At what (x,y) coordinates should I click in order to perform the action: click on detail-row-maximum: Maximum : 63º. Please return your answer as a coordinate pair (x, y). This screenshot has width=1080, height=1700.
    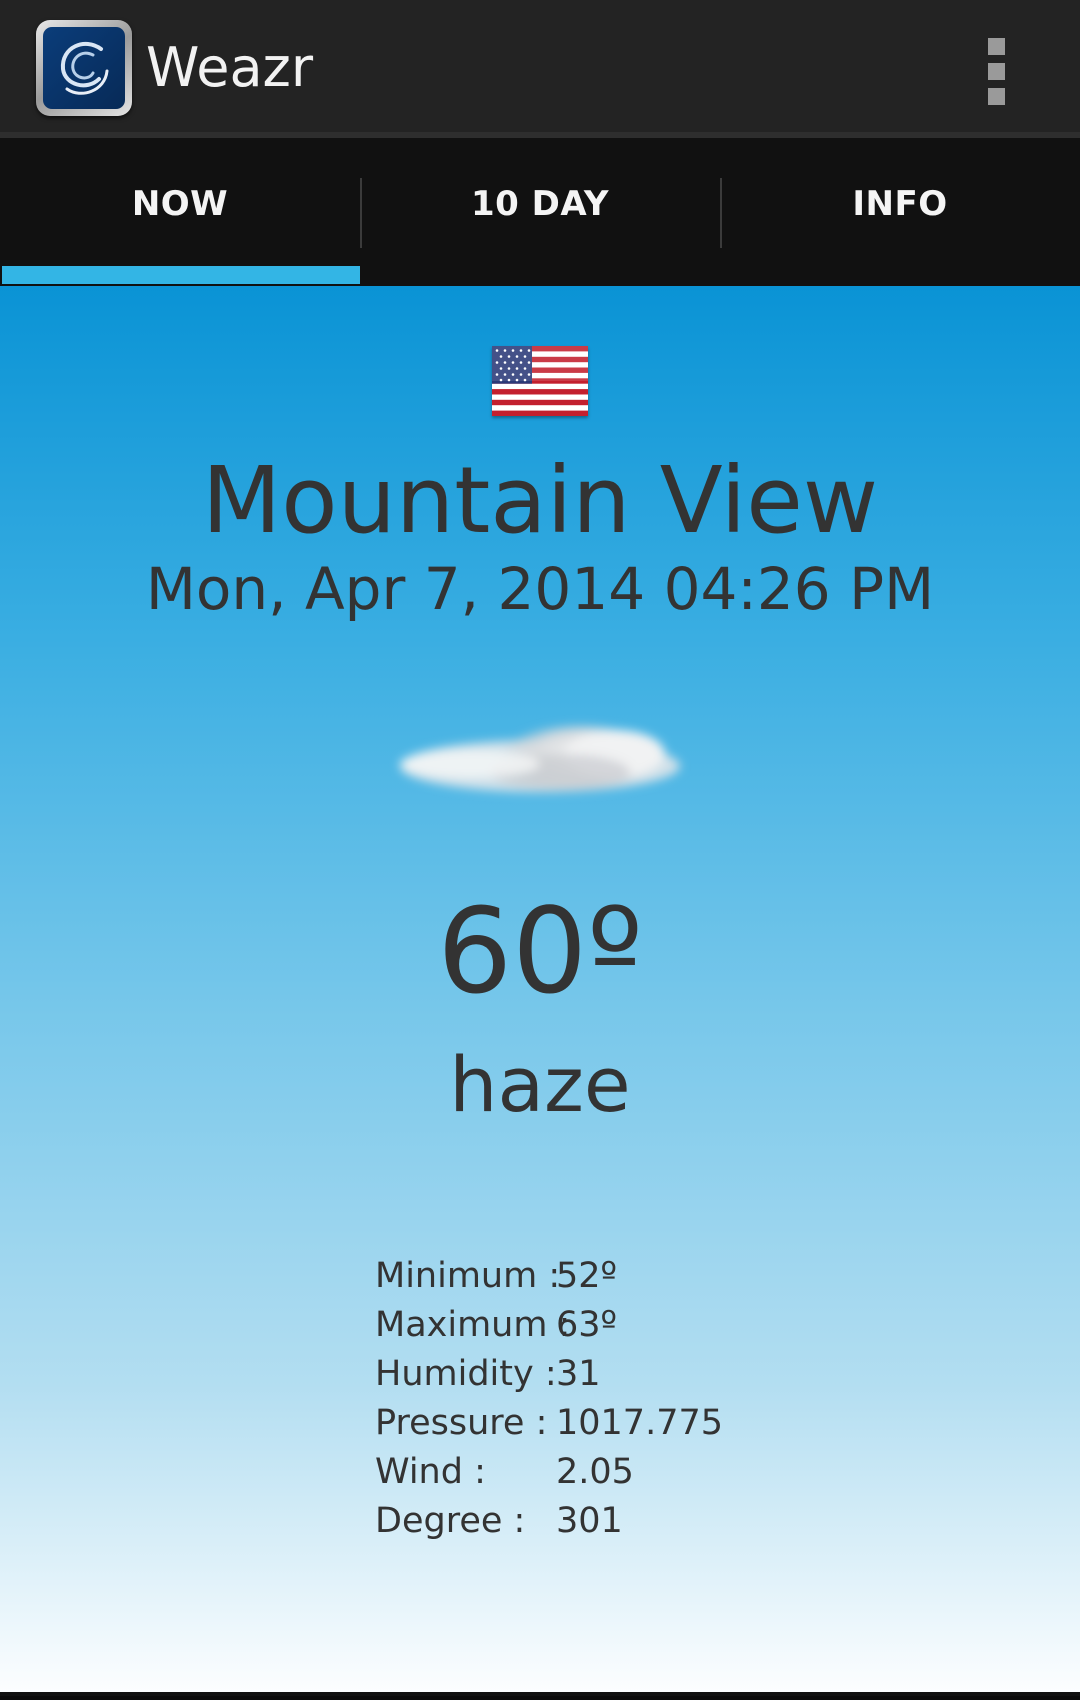
    Looking at the image, I should click on (549, 1325).